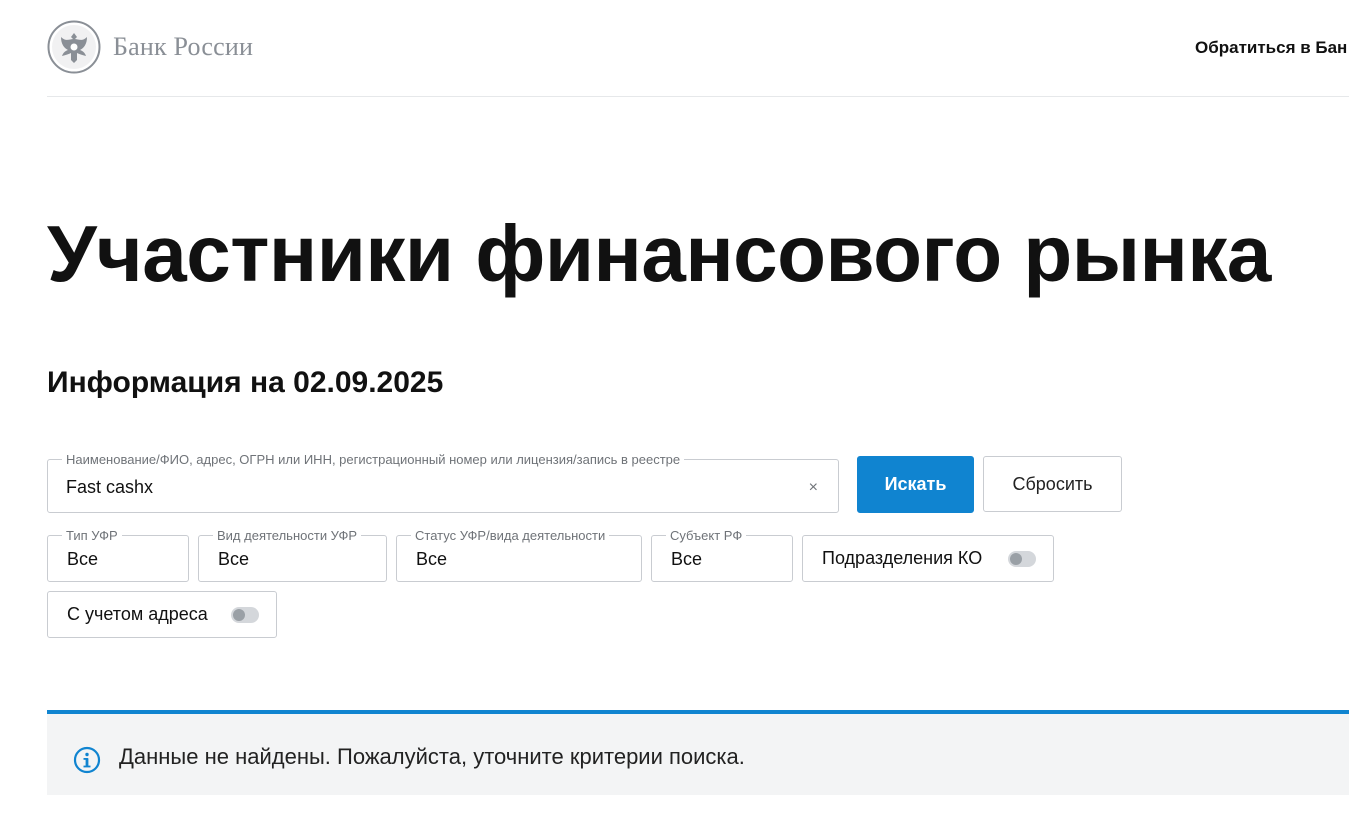  I want to click on clear-search-icon: ×, so click(813, 488).